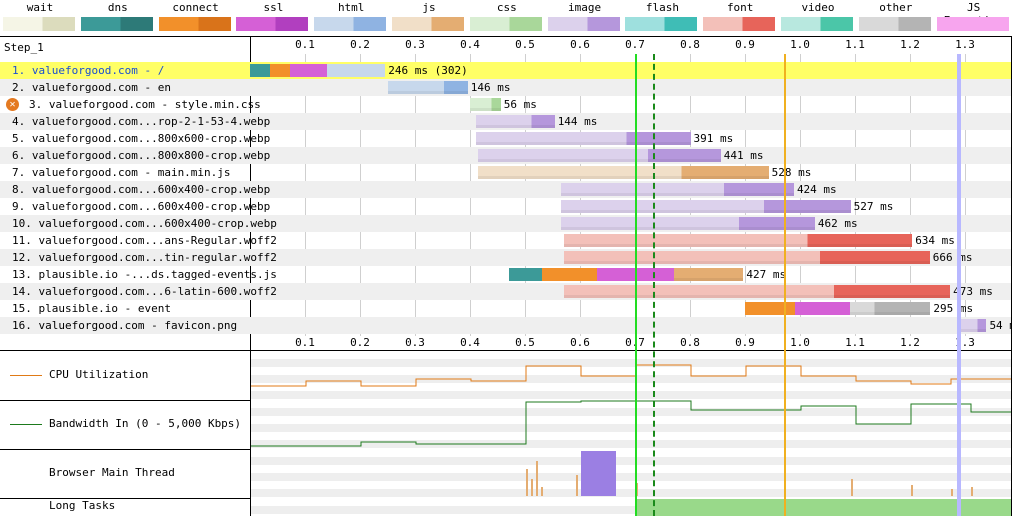 This screenshot has width=1012, height=516. I want to click on legend-label: video, so click(818, 7).